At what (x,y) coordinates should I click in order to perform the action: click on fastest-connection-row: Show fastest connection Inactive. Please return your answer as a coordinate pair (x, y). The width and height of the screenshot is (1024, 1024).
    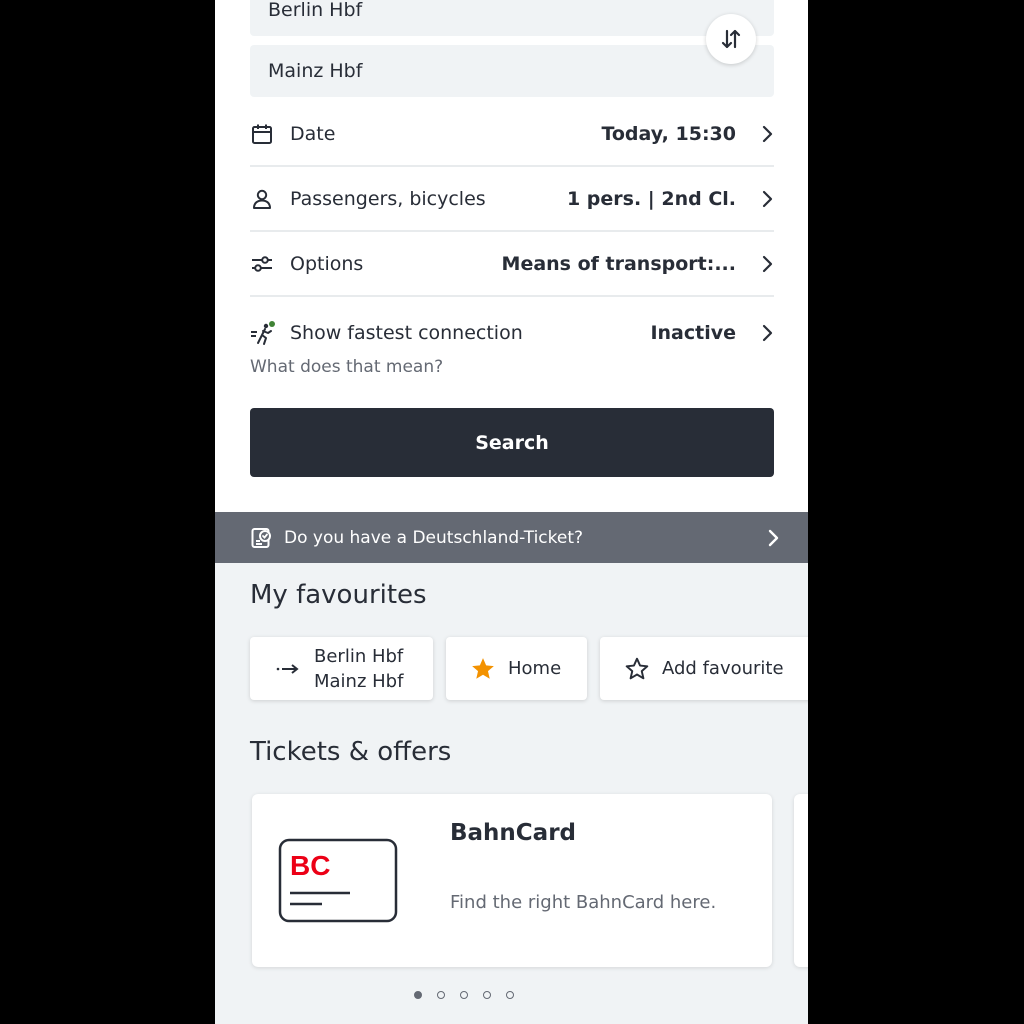
    Looking at the image, I should click on (512, 333).